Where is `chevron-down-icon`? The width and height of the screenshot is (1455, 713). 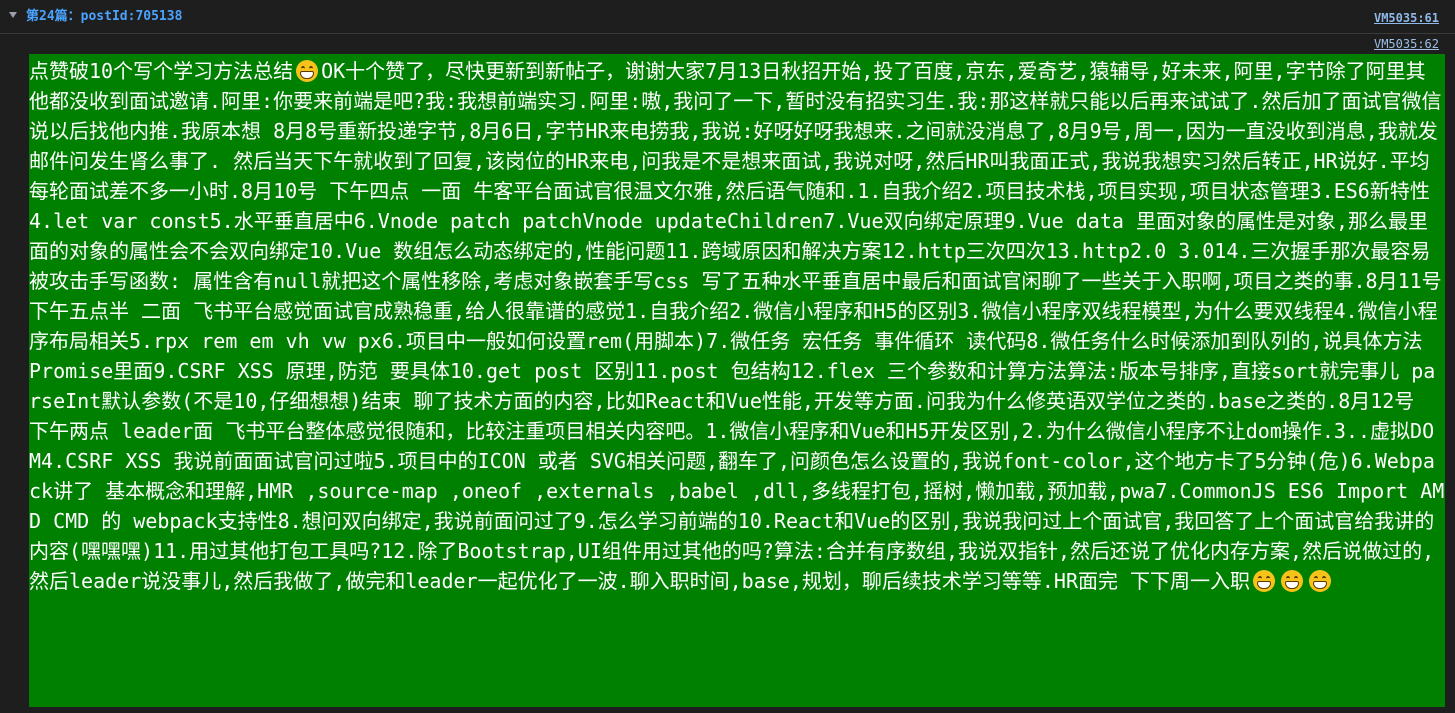 chevron-down-icon is located at coordinates (13, 15).